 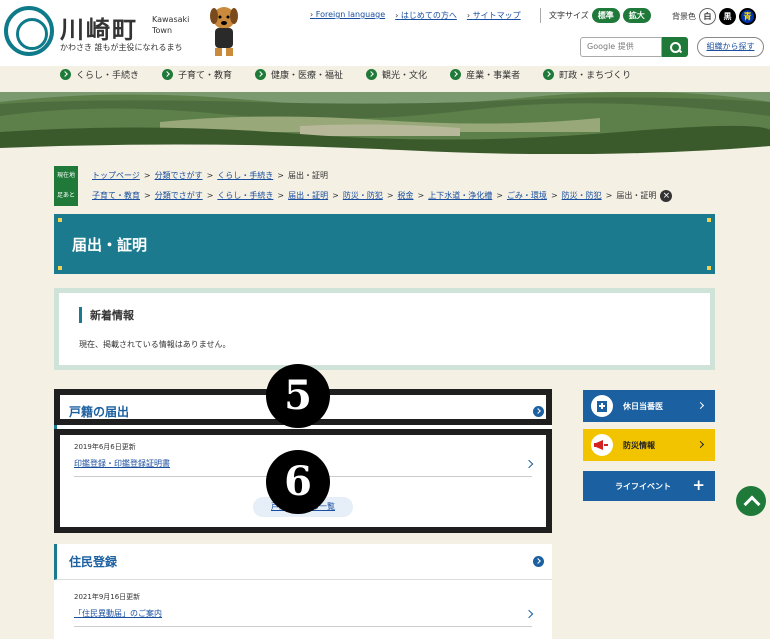 I want to click on bg-black-button: 黒, so click(x=727, y=16).